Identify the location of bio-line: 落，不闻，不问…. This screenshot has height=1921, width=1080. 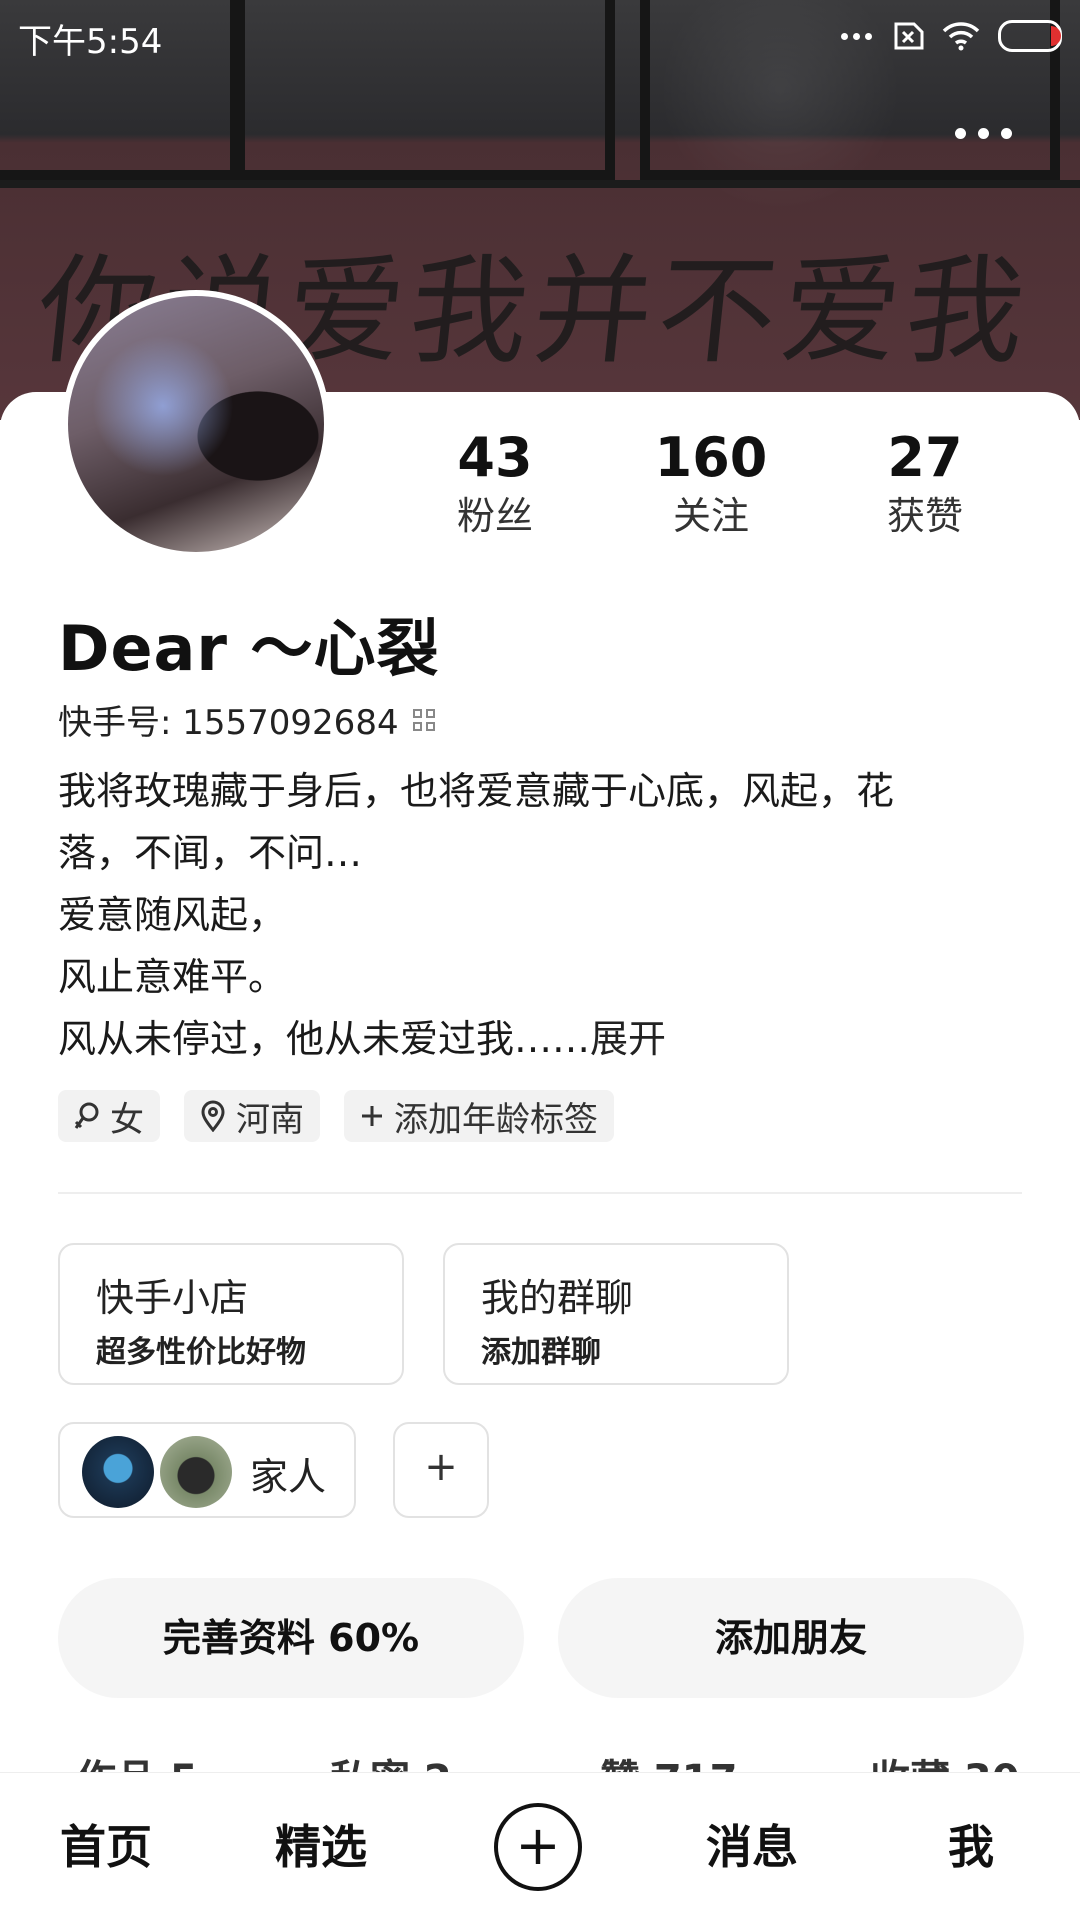
(210, 853).